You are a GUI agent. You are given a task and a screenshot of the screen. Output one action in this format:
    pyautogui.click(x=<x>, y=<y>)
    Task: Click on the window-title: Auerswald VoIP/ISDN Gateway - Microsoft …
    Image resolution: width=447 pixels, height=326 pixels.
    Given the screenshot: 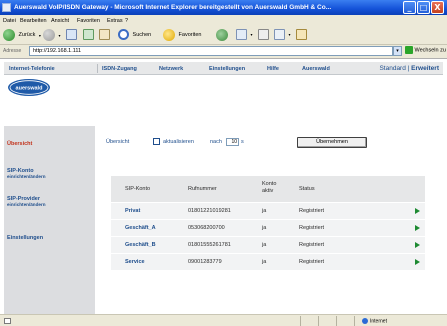 What is the action you would take?
    pyautogui.click(x=173, y=7)
    